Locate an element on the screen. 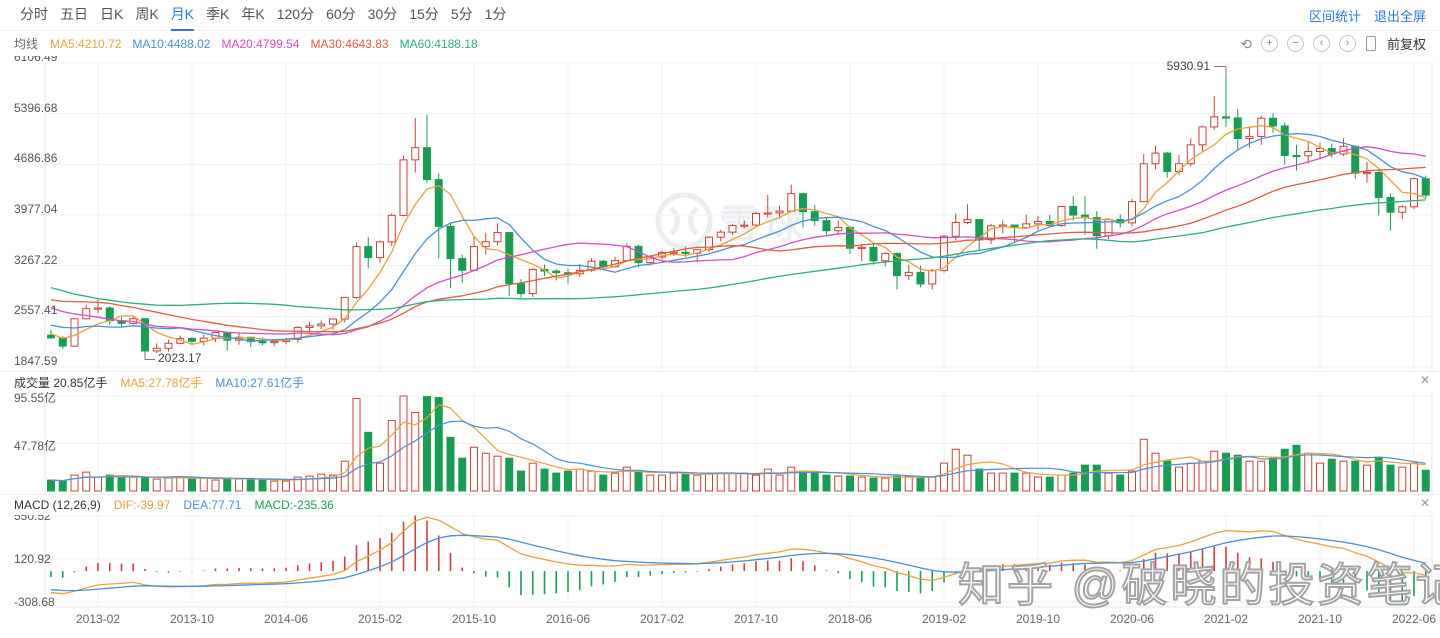  zoom-out-icon: − is located at coordinates (1295, 43).